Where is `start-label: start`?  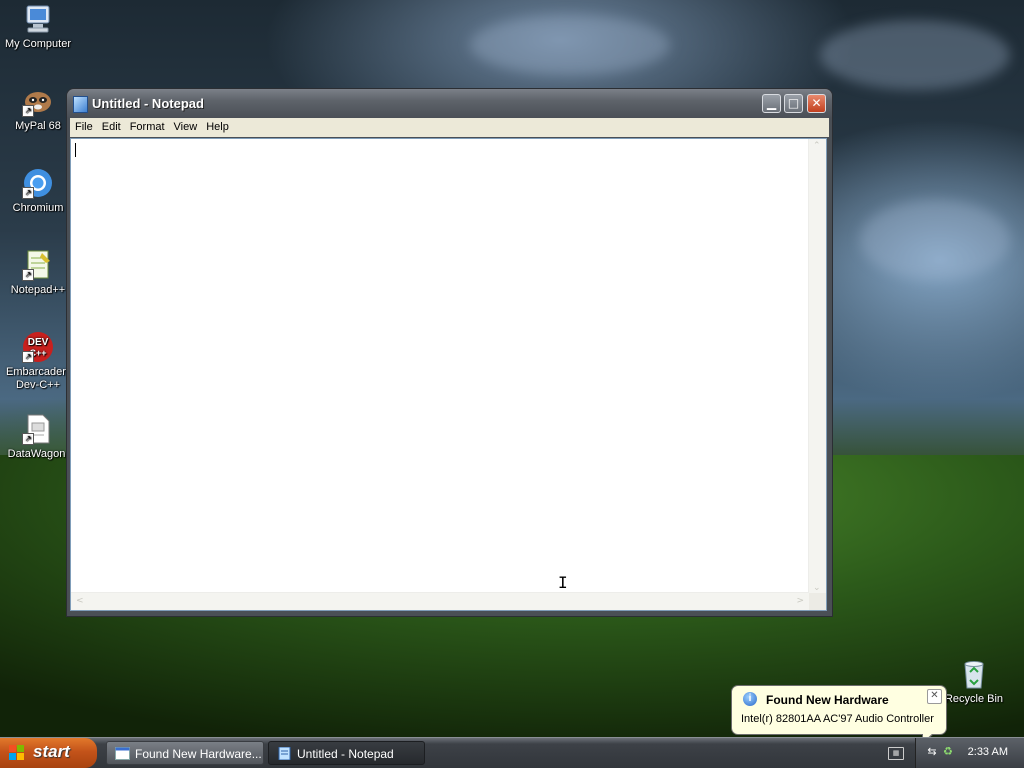 start-label: start is located at coordinates (51, 751).